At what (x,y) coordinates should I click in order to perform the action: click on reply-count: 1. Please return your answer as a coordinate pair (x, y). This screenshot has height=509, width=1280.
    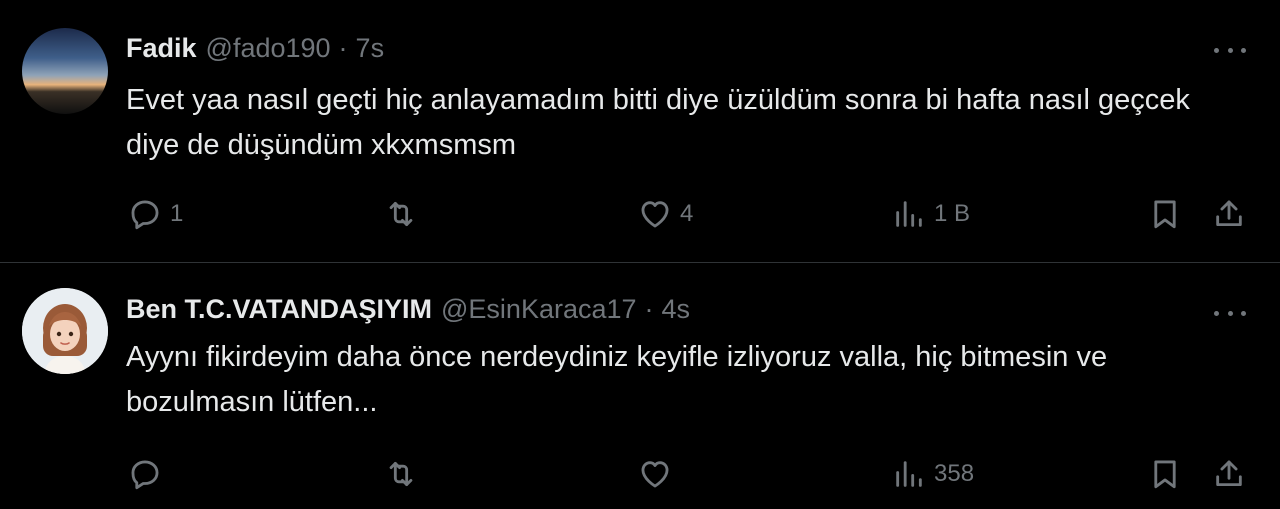
    Looking at the image, I should click on (177, 213).